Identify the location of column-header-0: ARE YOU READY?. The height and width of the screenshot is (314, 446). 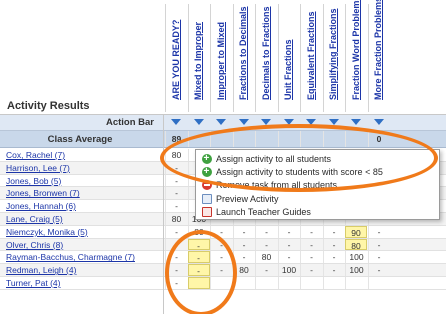
(176, 58).